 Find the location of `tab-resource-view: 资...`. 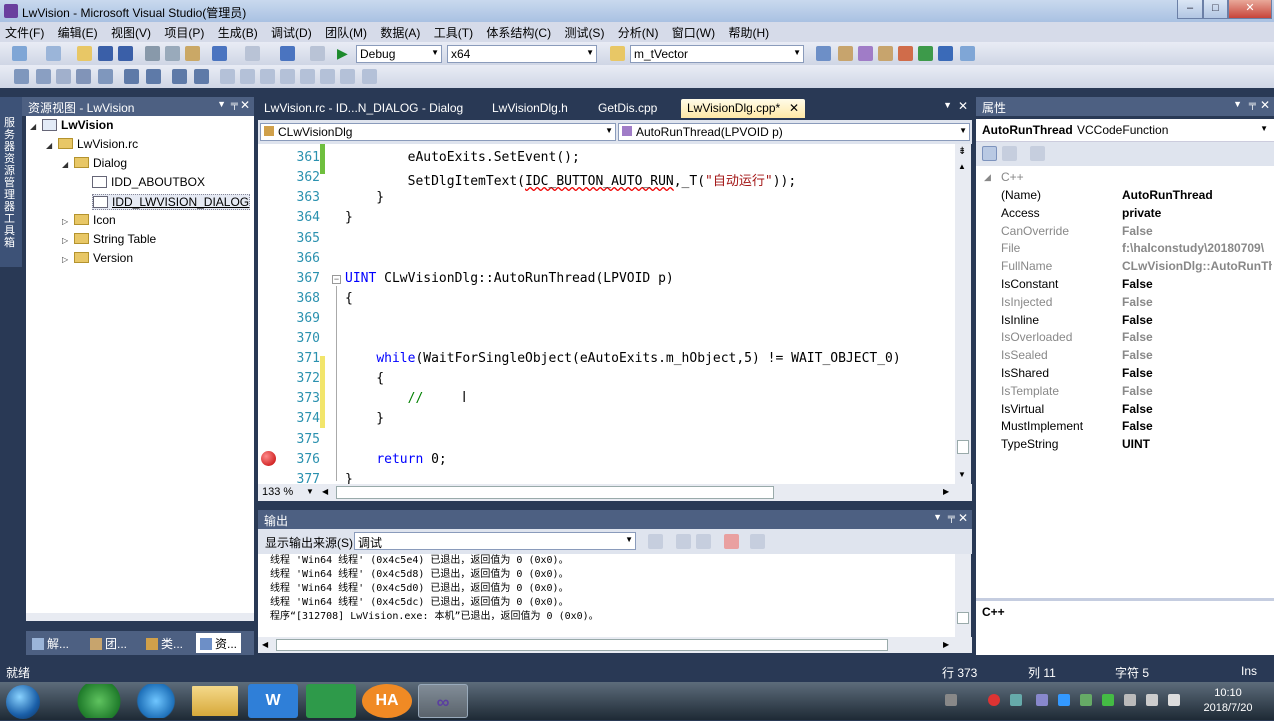

tab-resource-view: 资... is located at coordinates (219, 643).